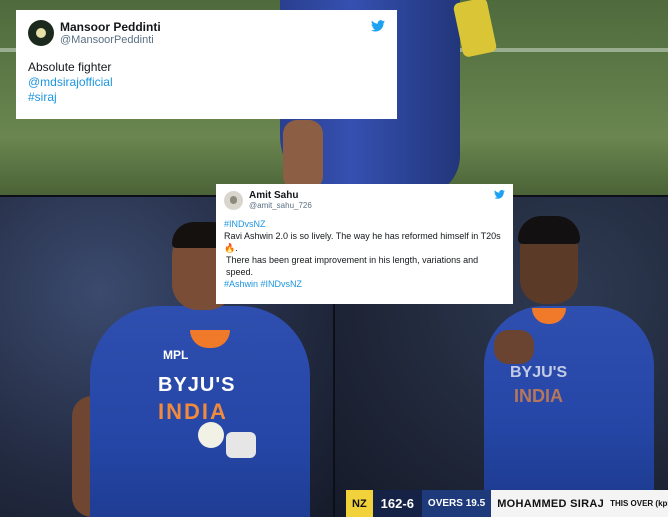 This screenshot has width=668, height=517. Describe the element at coordinates (639, 503) in the screenshot. I see `this-over-label: THIS OVER (kph)` at that location.